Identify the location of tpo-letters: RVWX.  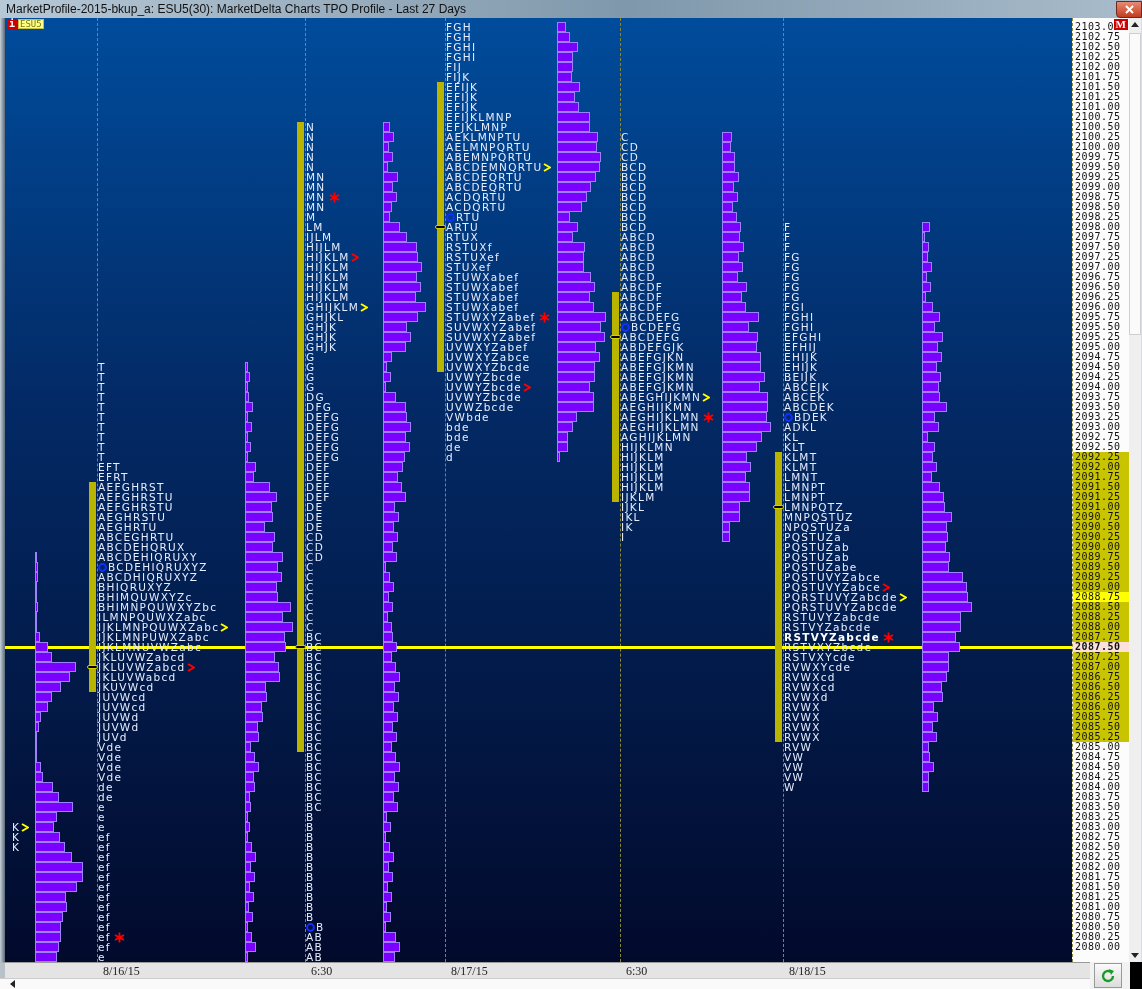
(802, 737).